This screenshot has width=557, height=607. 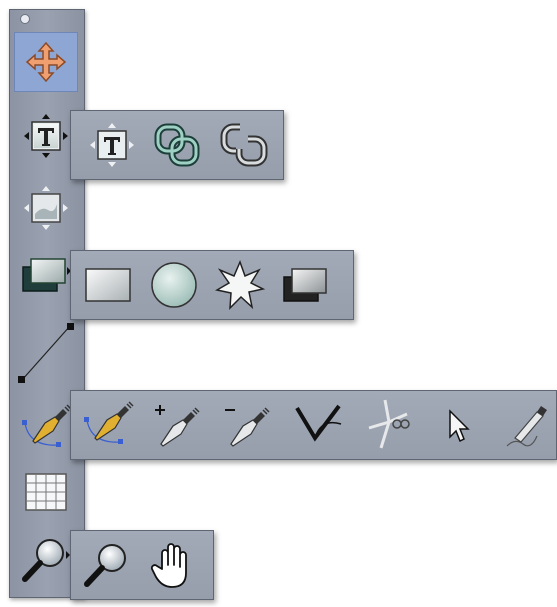 I want to click on convert-point-option, so click(x=318, y=425).